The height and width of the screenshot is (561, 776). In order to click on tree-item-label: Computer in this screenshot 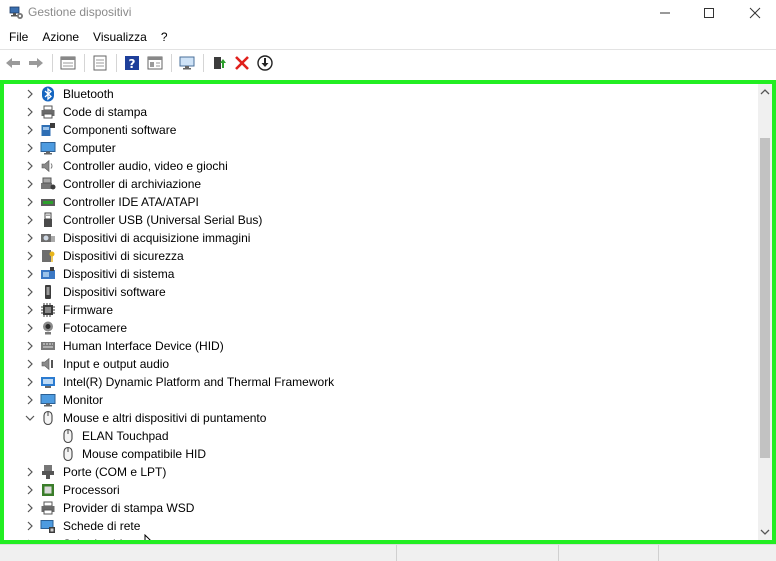, I will do `click(89, 148)`.